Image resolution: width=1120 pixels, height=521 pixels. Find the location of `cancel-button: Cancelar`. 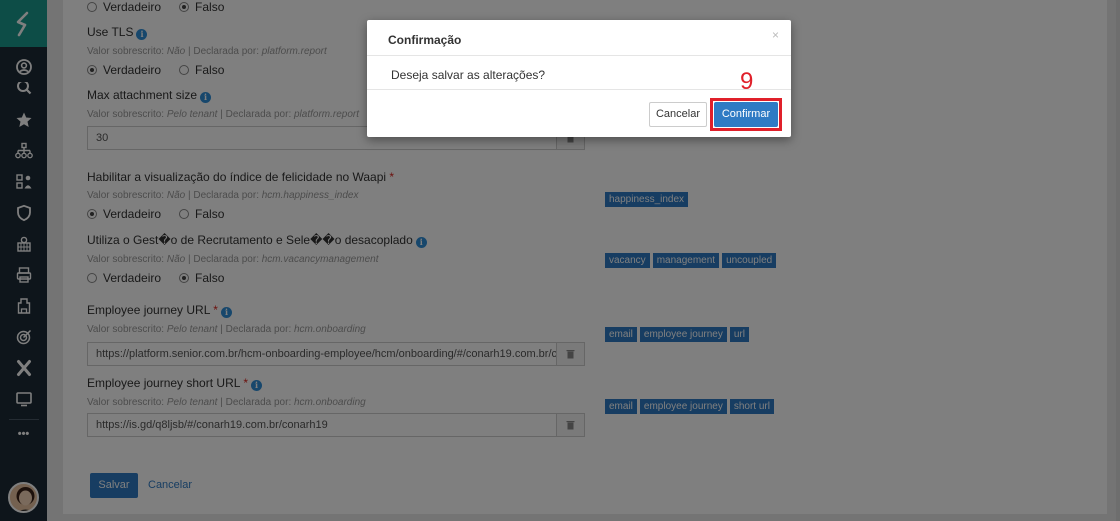

cancel-button: Cancelar is located at coordinates (678, 114).